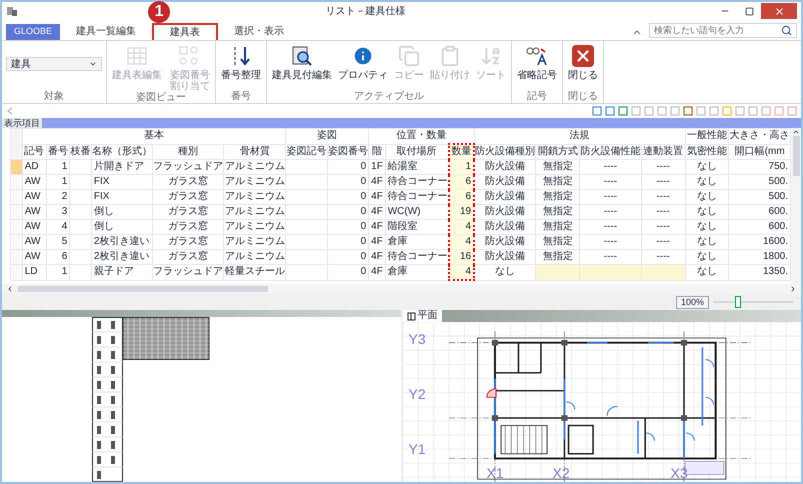 The height and width of the screenshot is (484, 803). What do you see at coordinates (54, 64) in the screenshot?
I see `target-dropdown: 建具` at bounding box center [54, 64].